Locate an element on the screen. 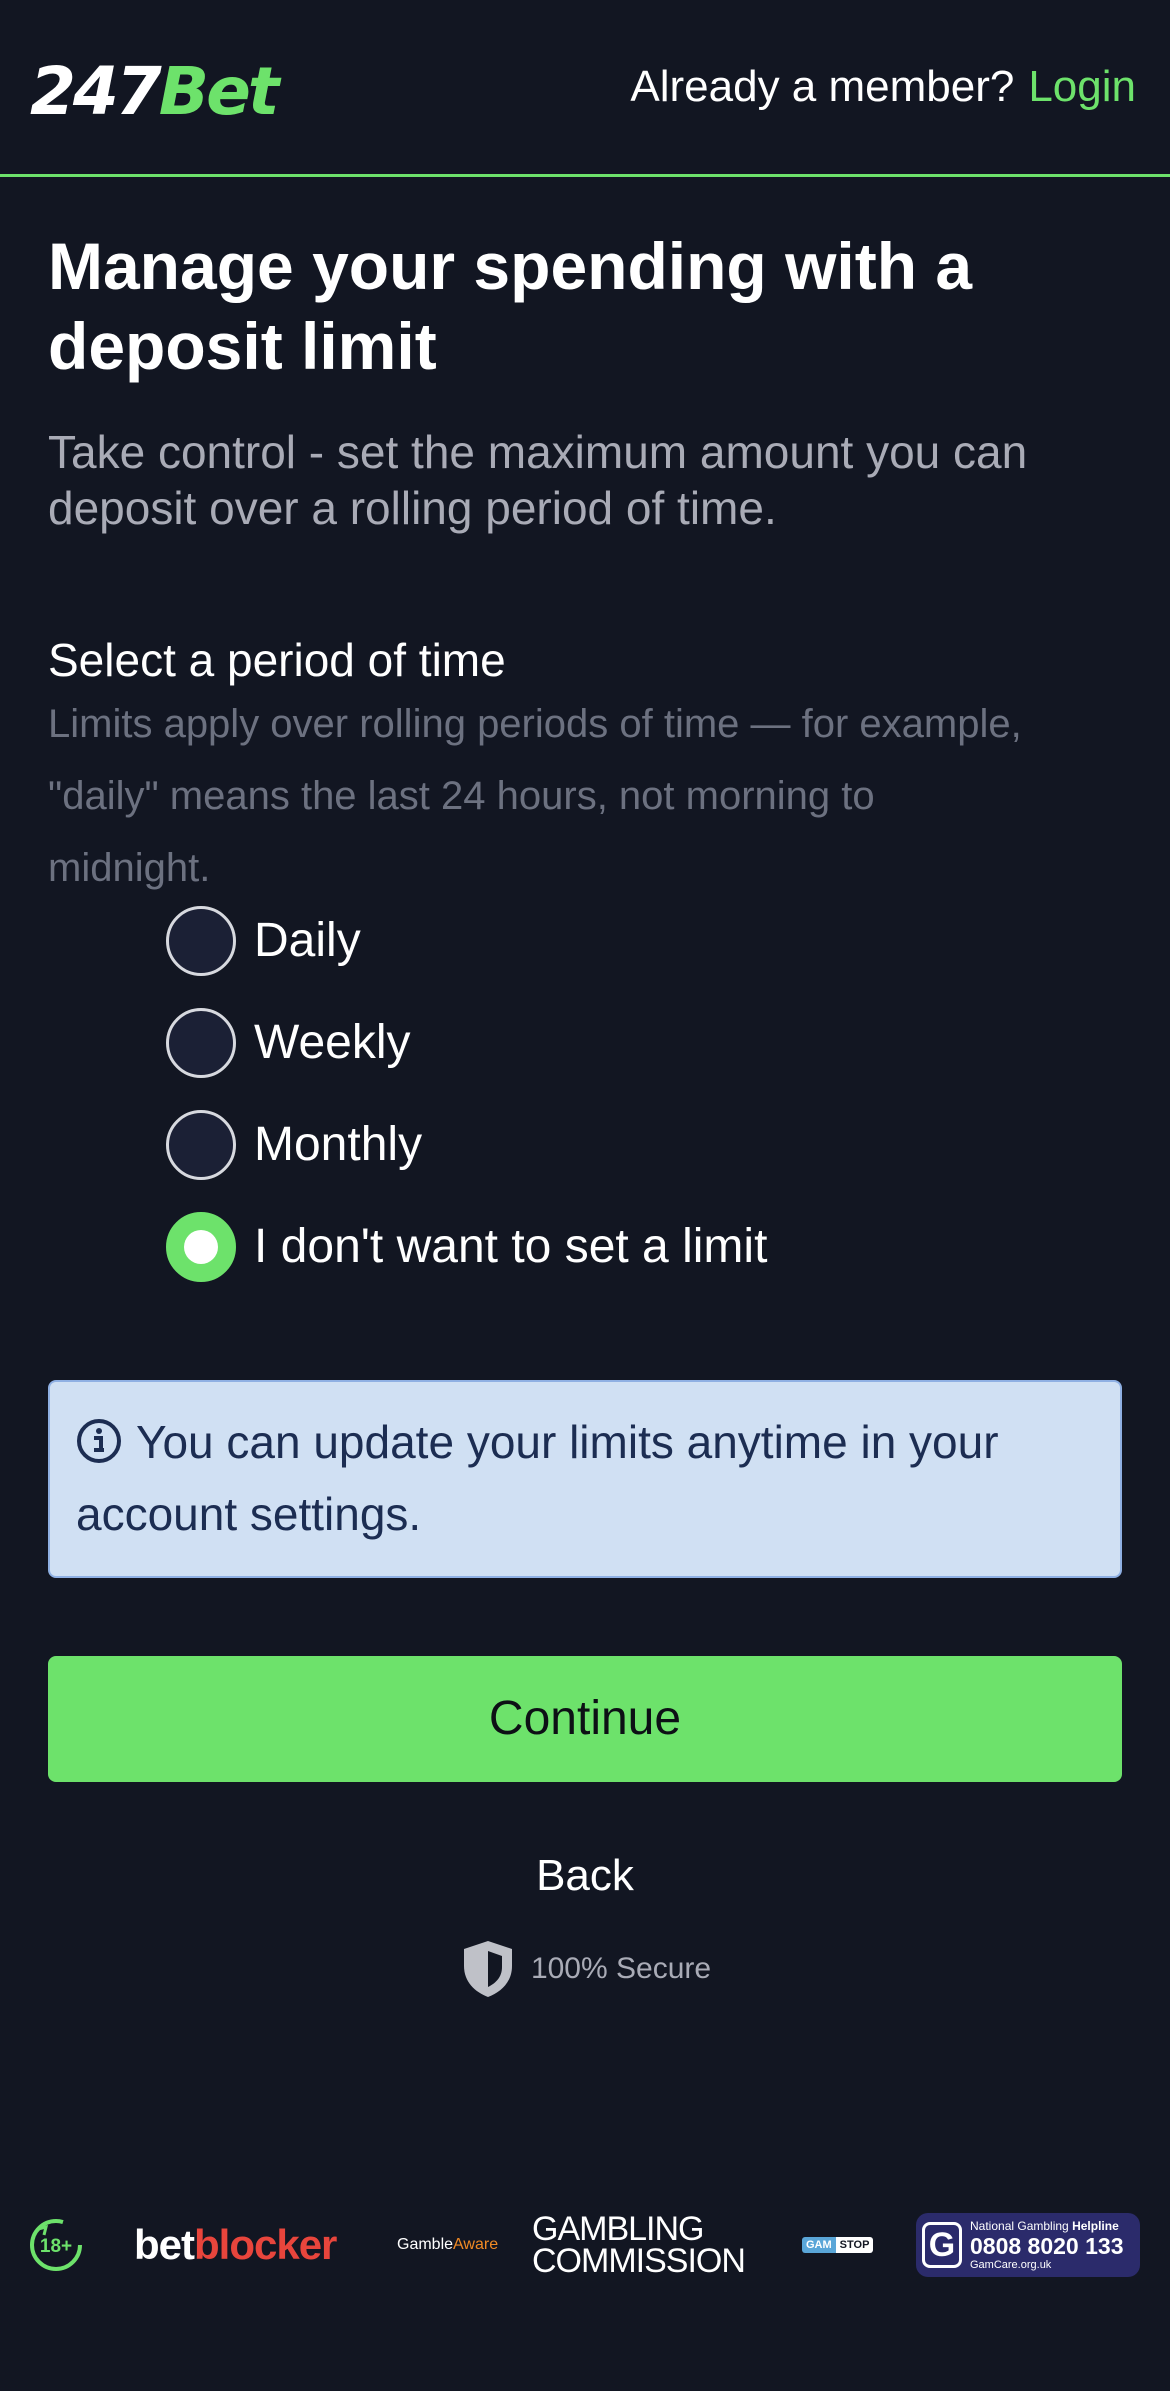 This screenshot has height=2391, width=1170. helpline-site: GamCare.org.uk is located at coordinates (1011, 2264).